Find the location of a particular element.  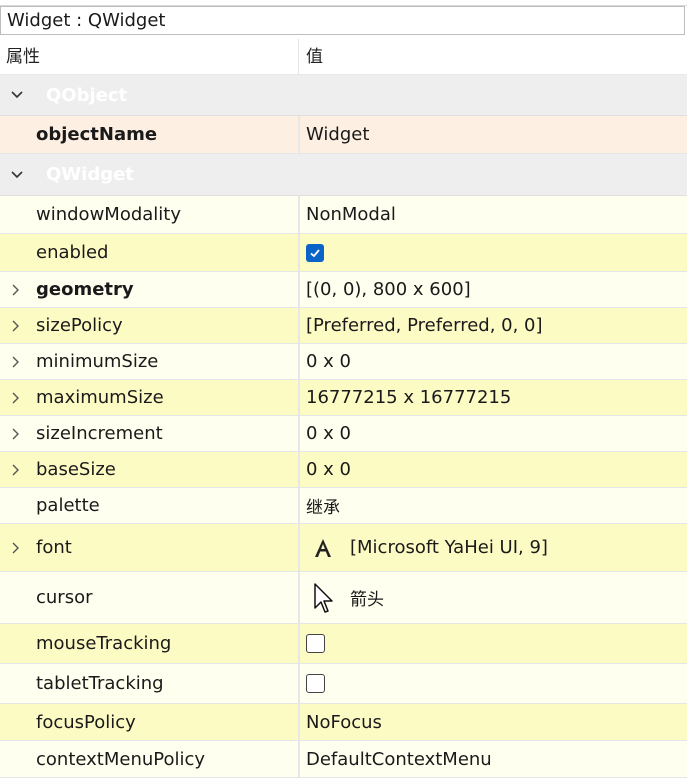

property-row-maximumSize: maximumSize 16777215 x 16777215 is located at coordinates (343, 398).